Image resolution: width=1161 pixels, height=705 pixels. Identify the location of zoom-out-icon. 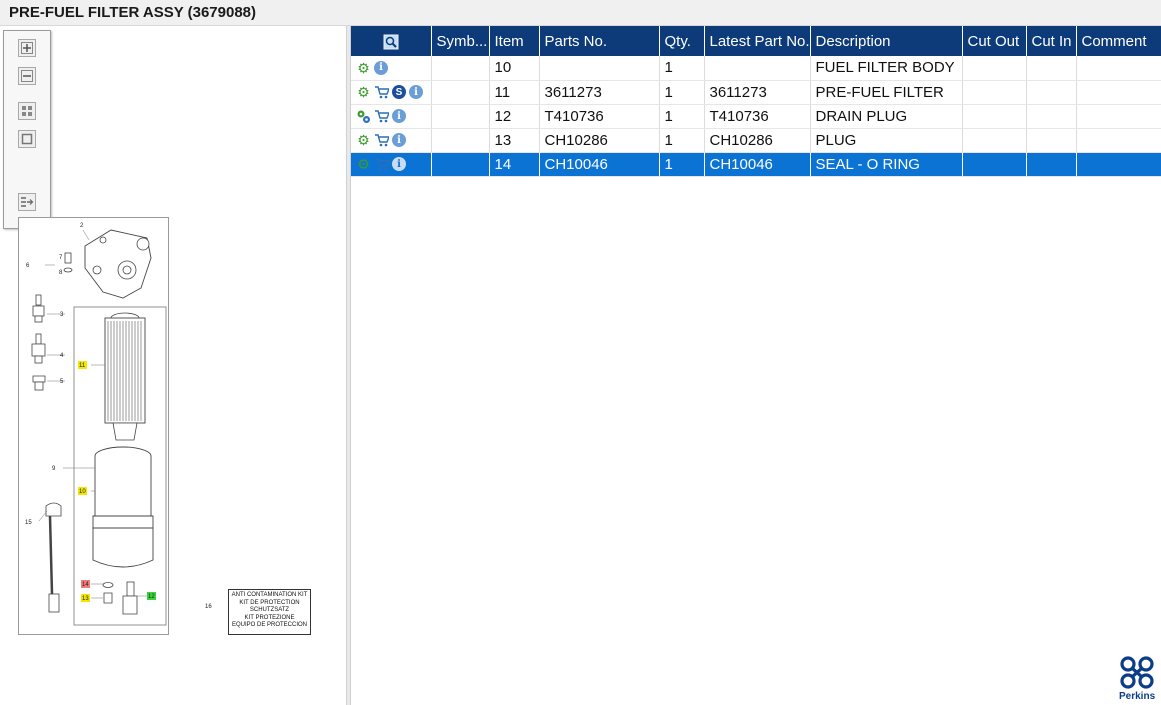
(27, 76).